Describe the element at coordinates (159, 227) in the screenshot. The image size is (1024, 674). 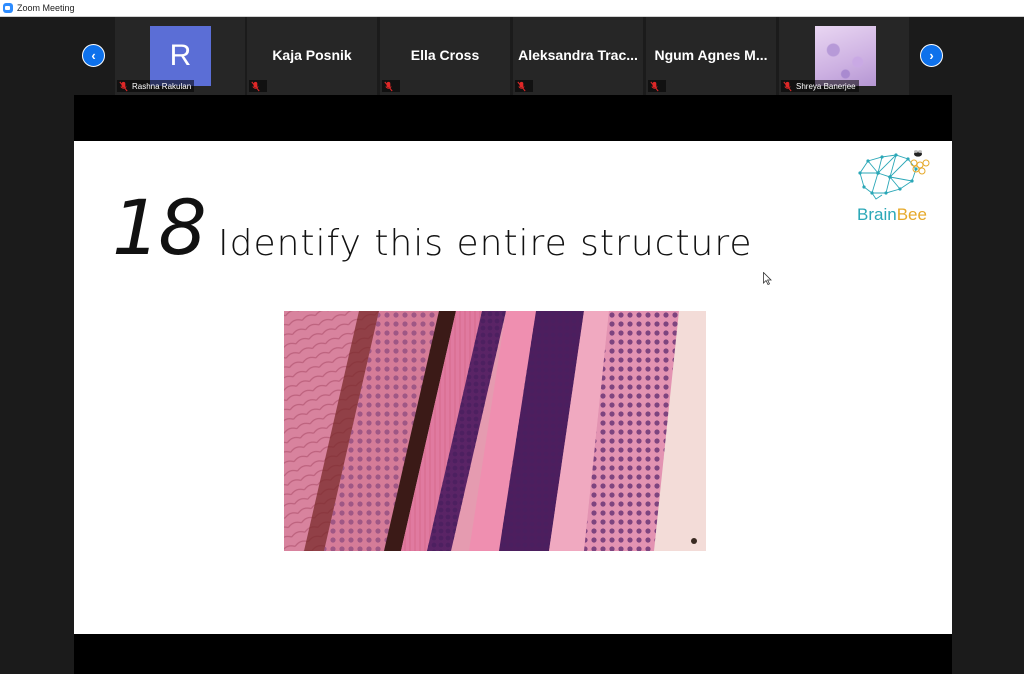
I see `slide-number: 18` at that location.